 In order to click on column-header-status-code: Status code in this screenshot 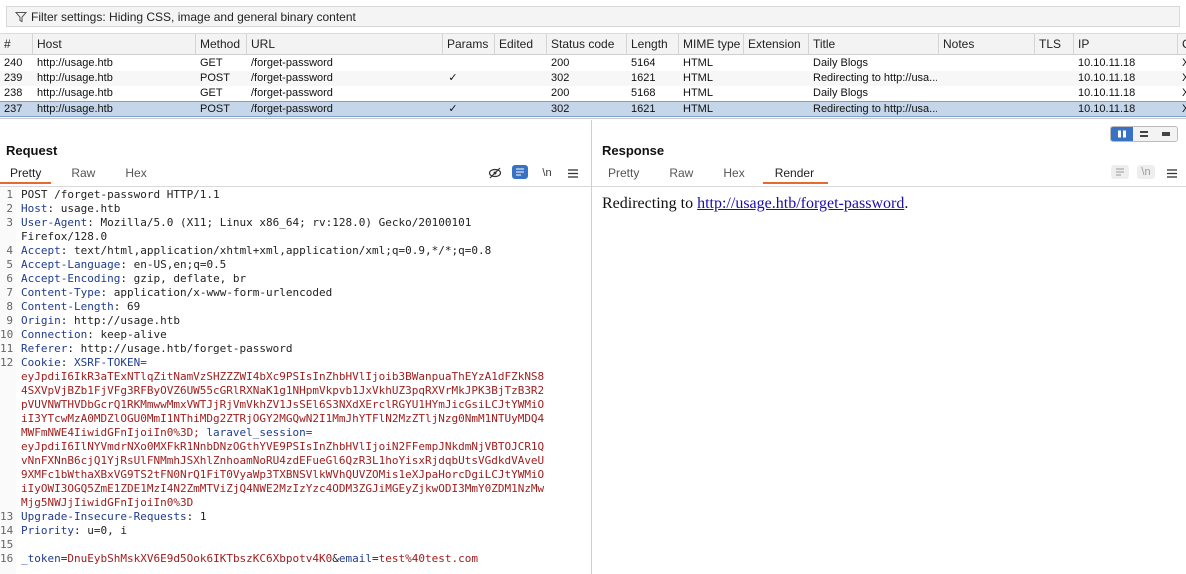, I will do `click(587, 44)`.